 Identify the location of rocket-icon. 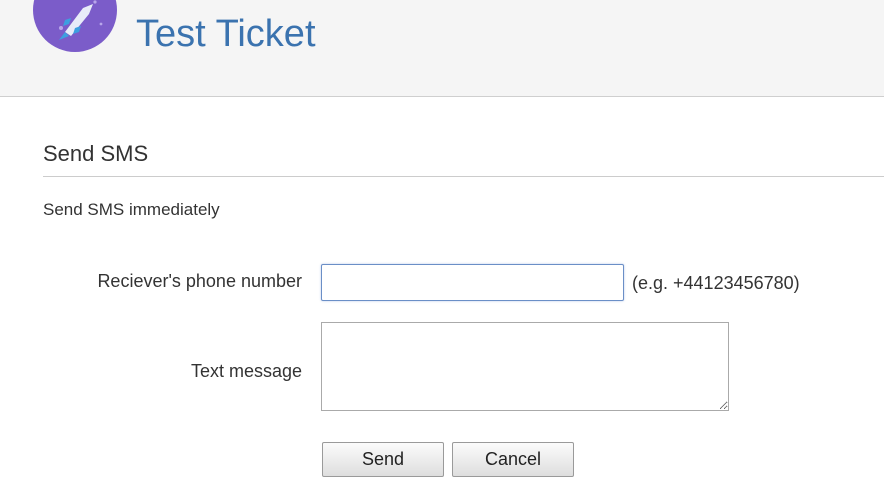
(75, 27).